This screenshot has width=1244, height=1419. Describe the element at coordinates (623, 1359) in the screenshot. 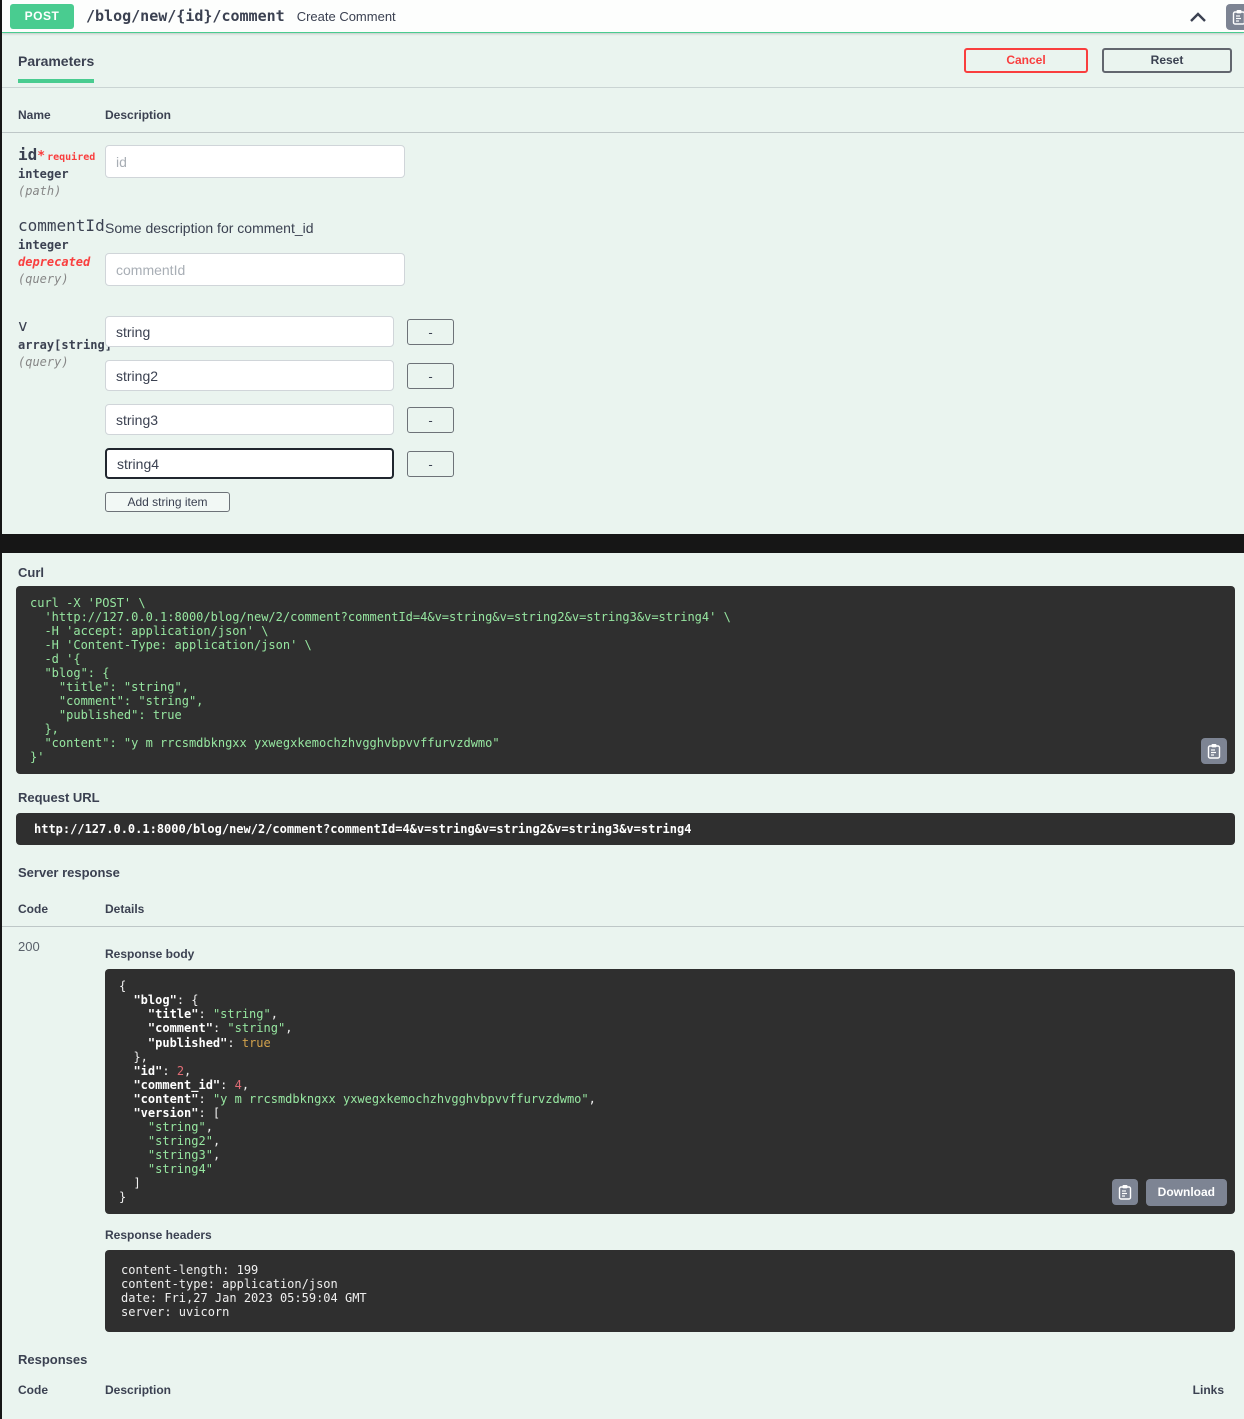

I see `responses-label: Responses` at that location.